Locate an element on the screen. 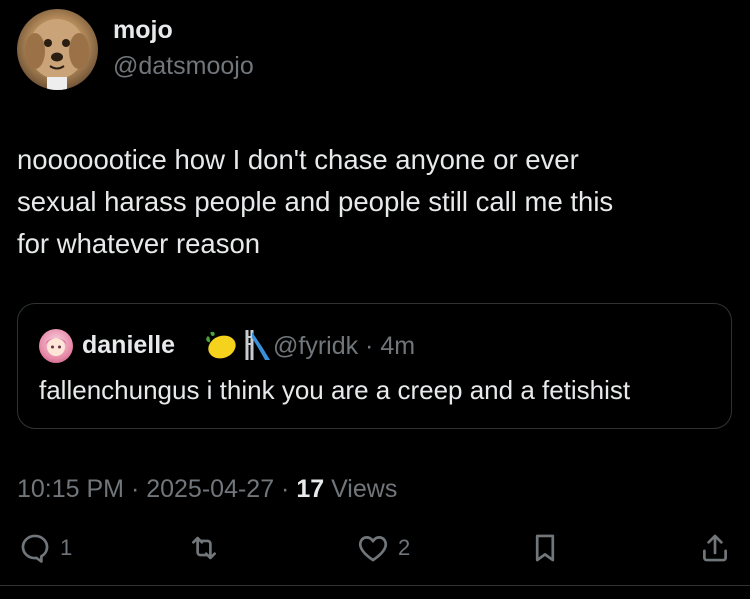 This screenshot has width=750, height=599. heart-icon is located at coordinates (373, 549).